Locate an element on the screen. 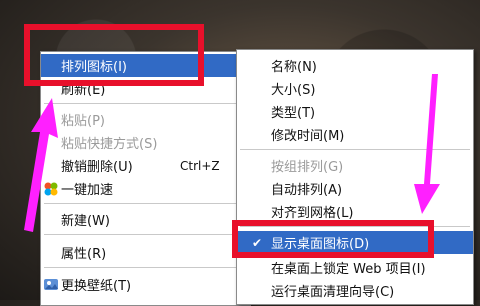  annotation-arrow-up-left-icon is located at coordinates (41, 165).